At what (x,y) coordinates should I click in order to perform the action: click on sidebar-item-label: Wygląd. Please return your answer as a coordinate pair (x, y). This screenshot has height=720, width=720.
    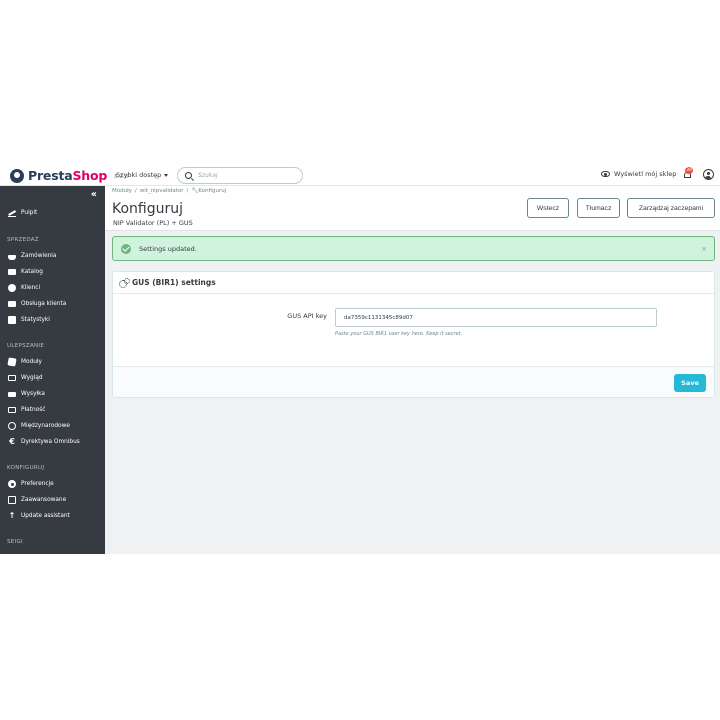
    Looking at the image, I should click on (32, 378).